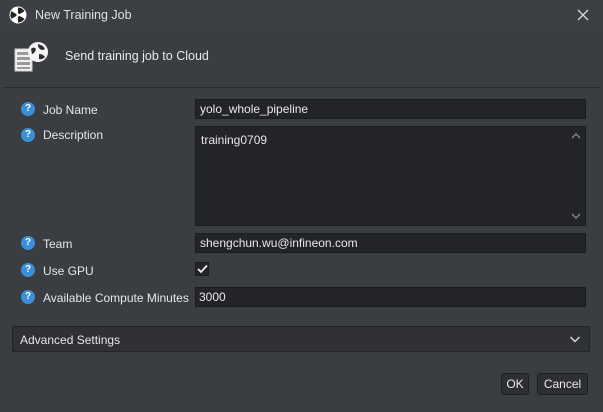  What do you see at coordinates (301, 58) in the screenshot?
I see `dialog-header: Send training job to Cloud` at bounding box center [301, 58].